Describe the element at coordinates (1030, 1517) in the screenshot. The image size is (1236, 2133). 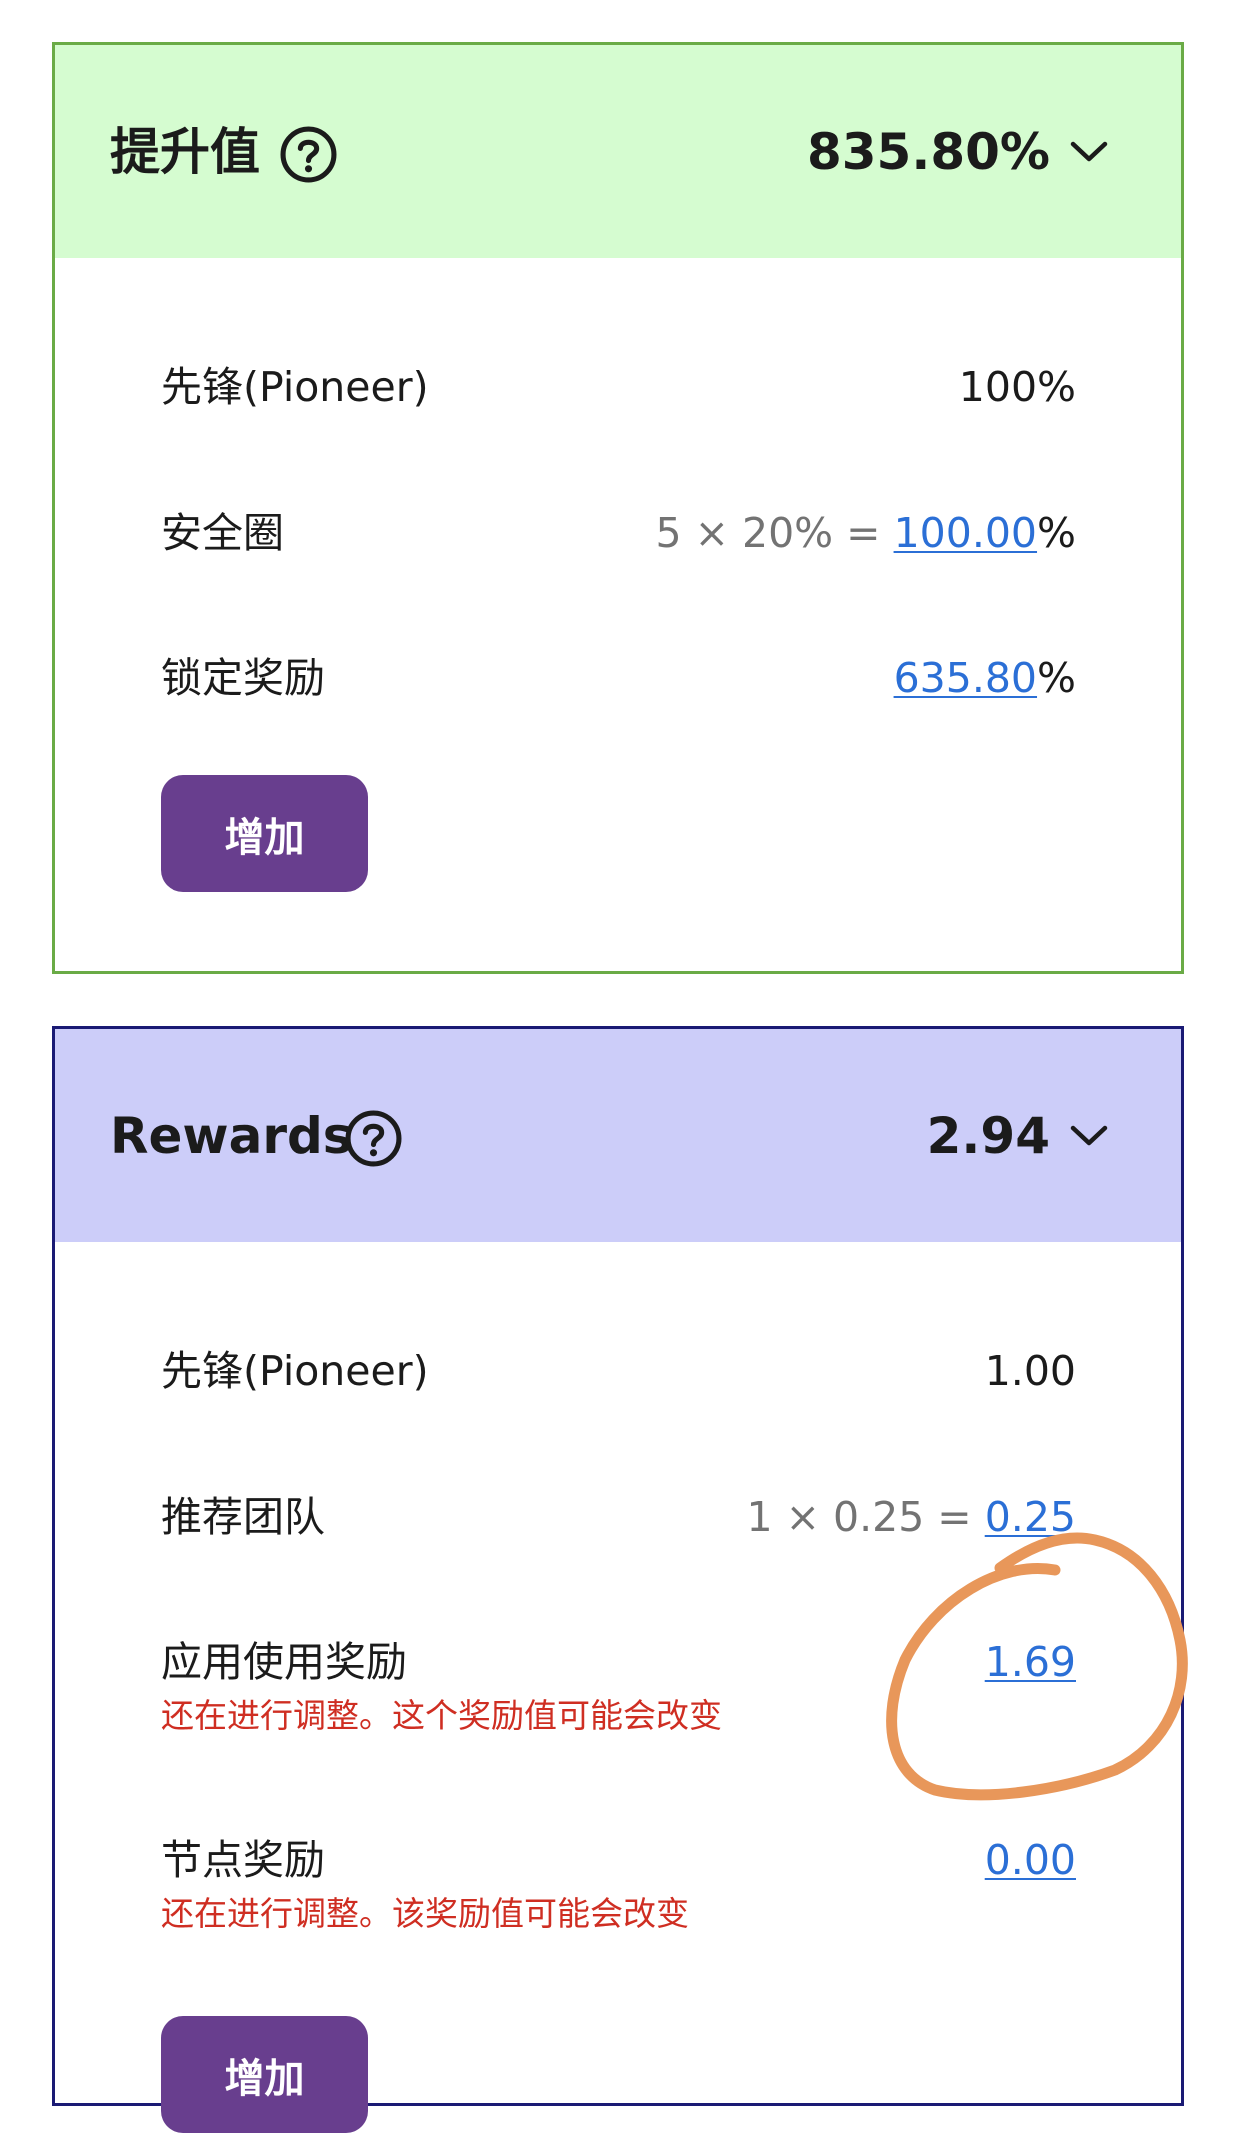
I see `referral-team-link: 0.25` at that location.